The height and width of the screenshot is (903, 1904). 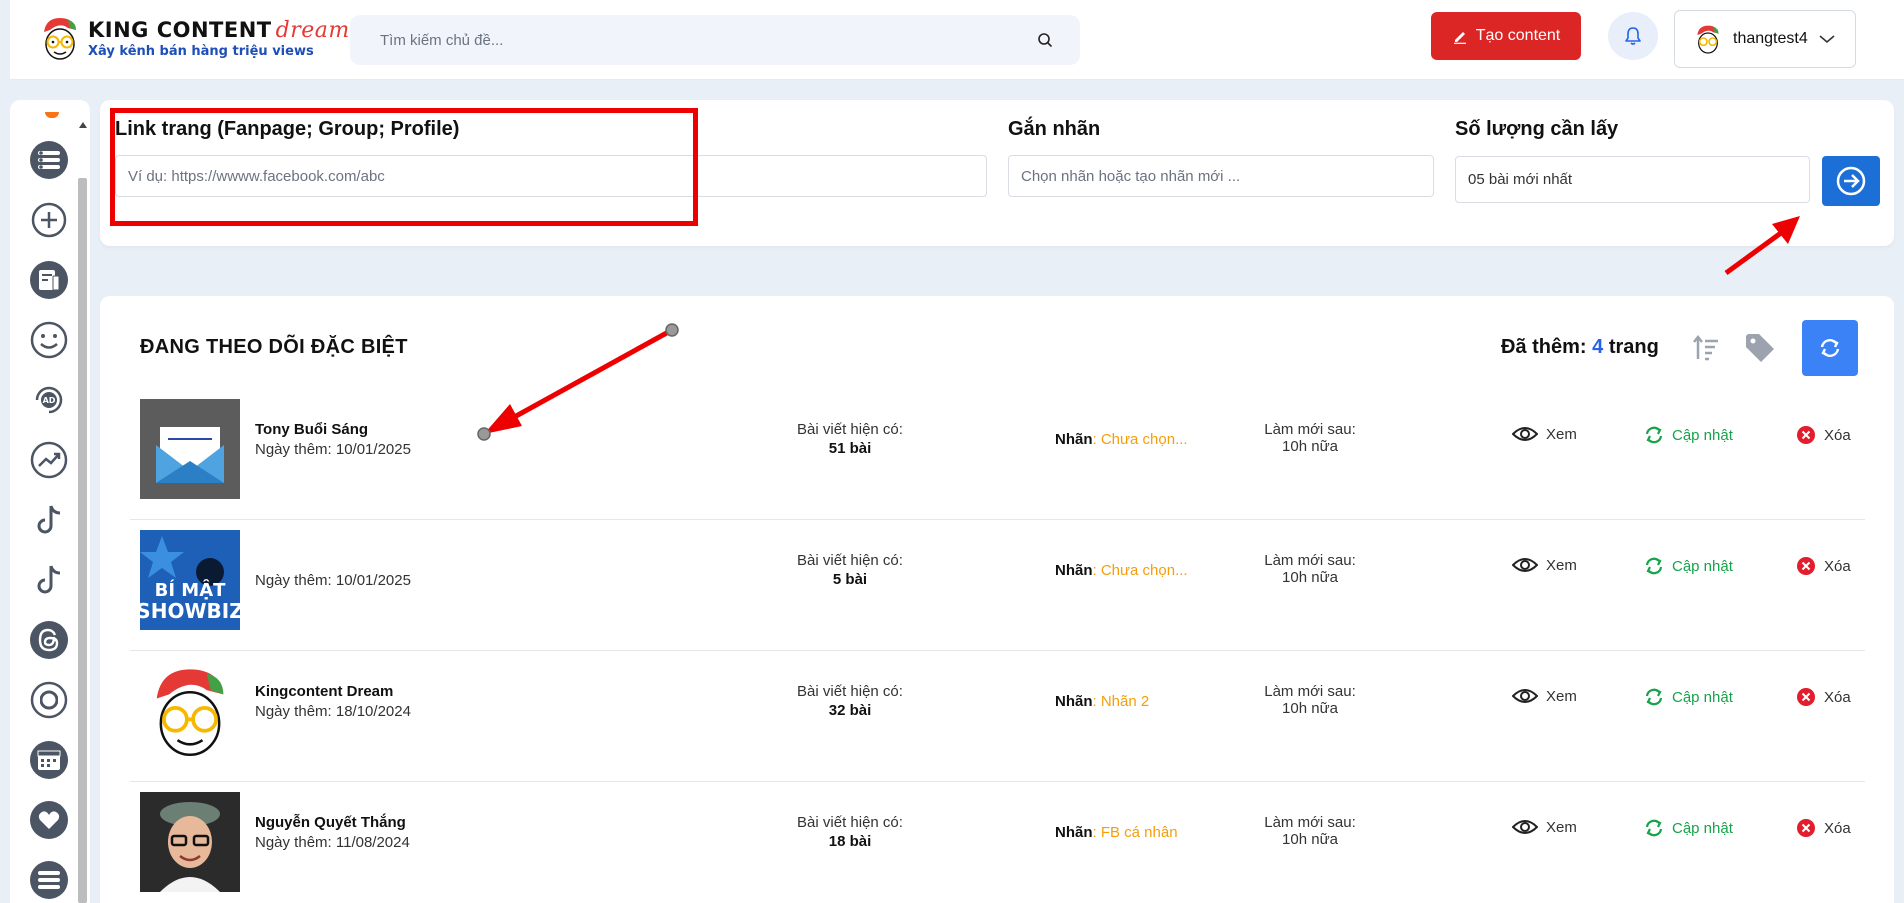 I want to click on sort-button, so click(x=1706, y=348).